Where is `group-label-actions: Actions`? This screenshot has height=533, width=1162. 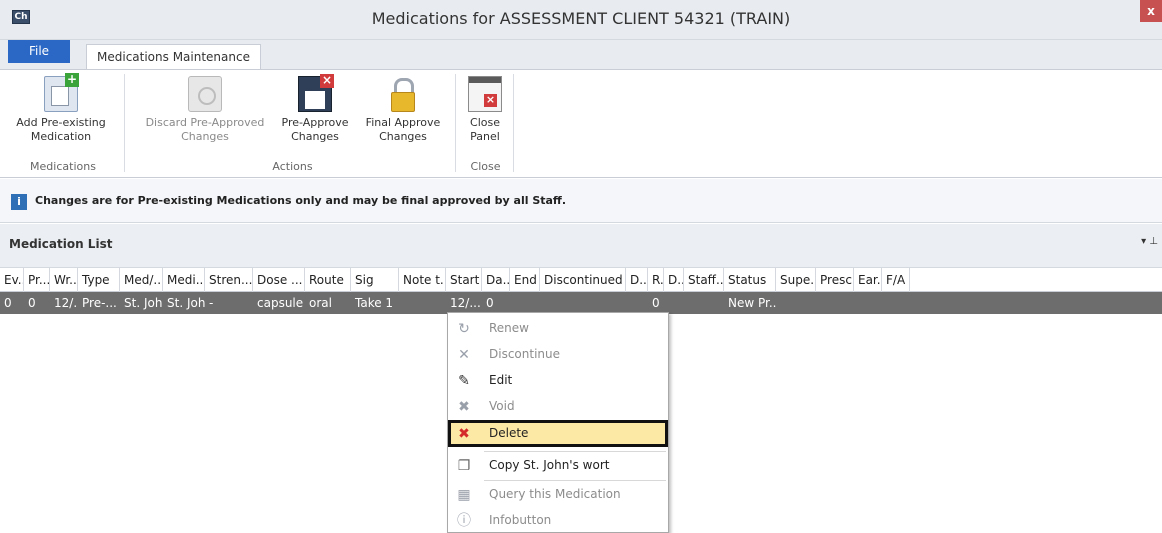 group-label-actions: Actions is located at coordinates (292, 166).